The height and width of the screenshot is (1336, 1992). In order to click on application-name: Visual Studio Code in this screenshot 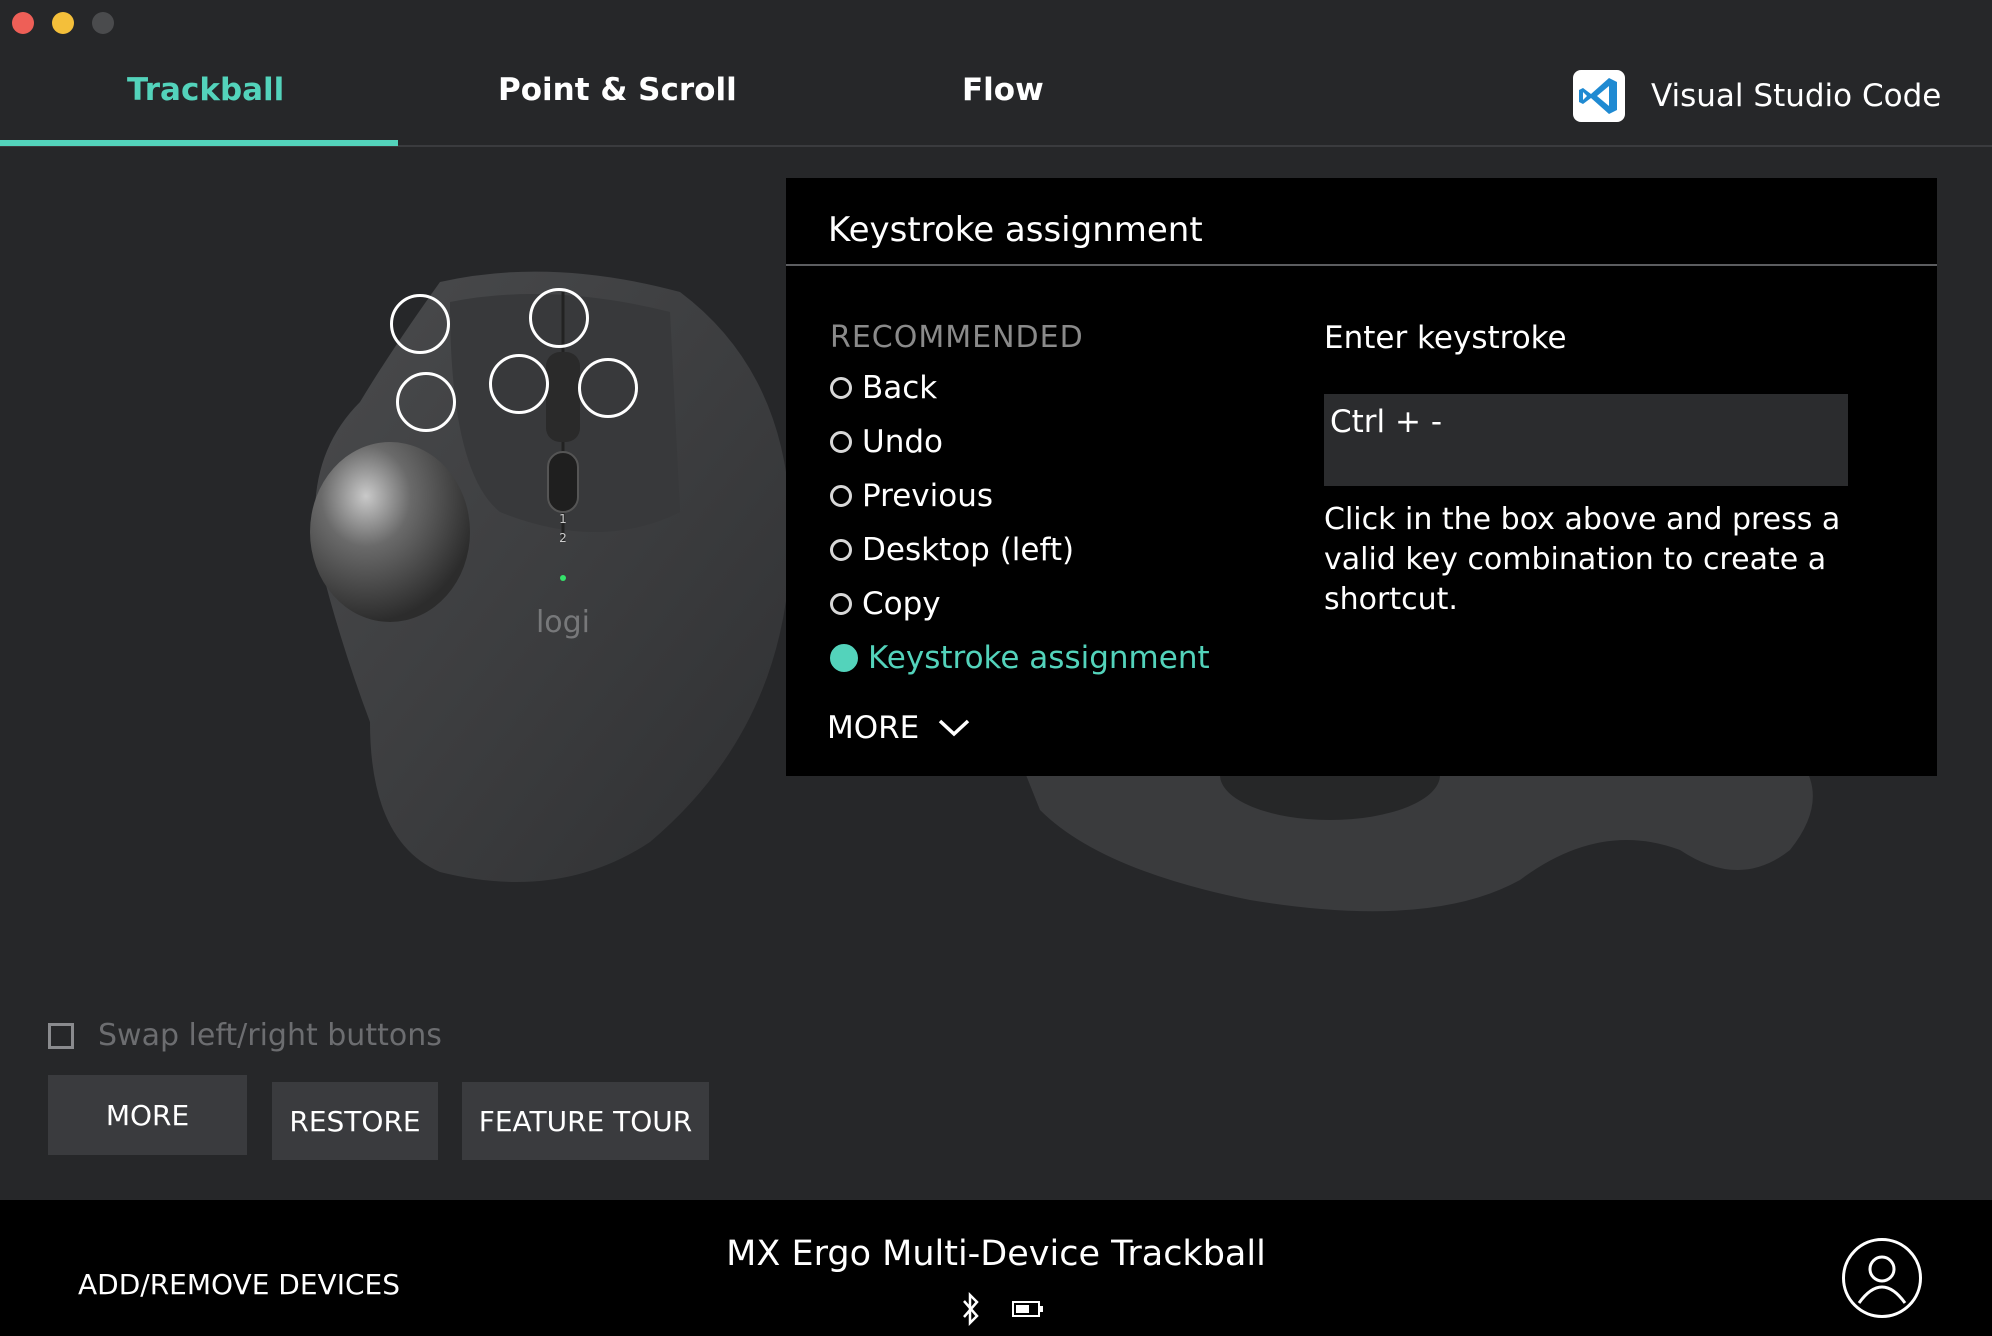, I will do `click(1796, 96)`.